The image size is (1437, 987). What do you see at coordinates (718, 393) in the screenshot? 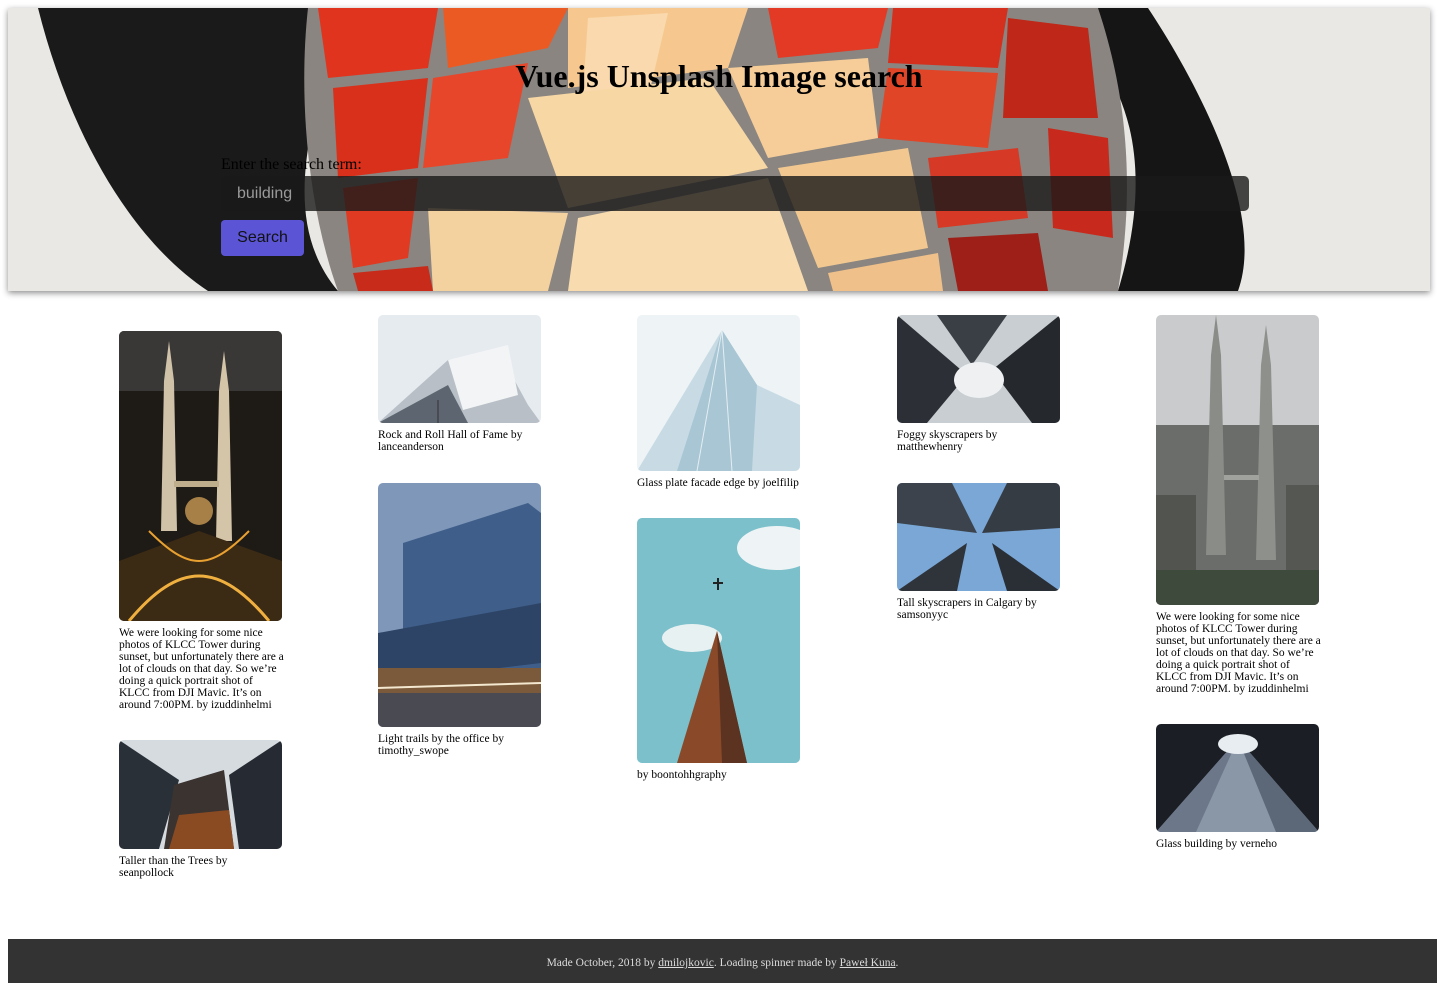
I see `glass-facade-edge-image` at bounding box center [718, 393].